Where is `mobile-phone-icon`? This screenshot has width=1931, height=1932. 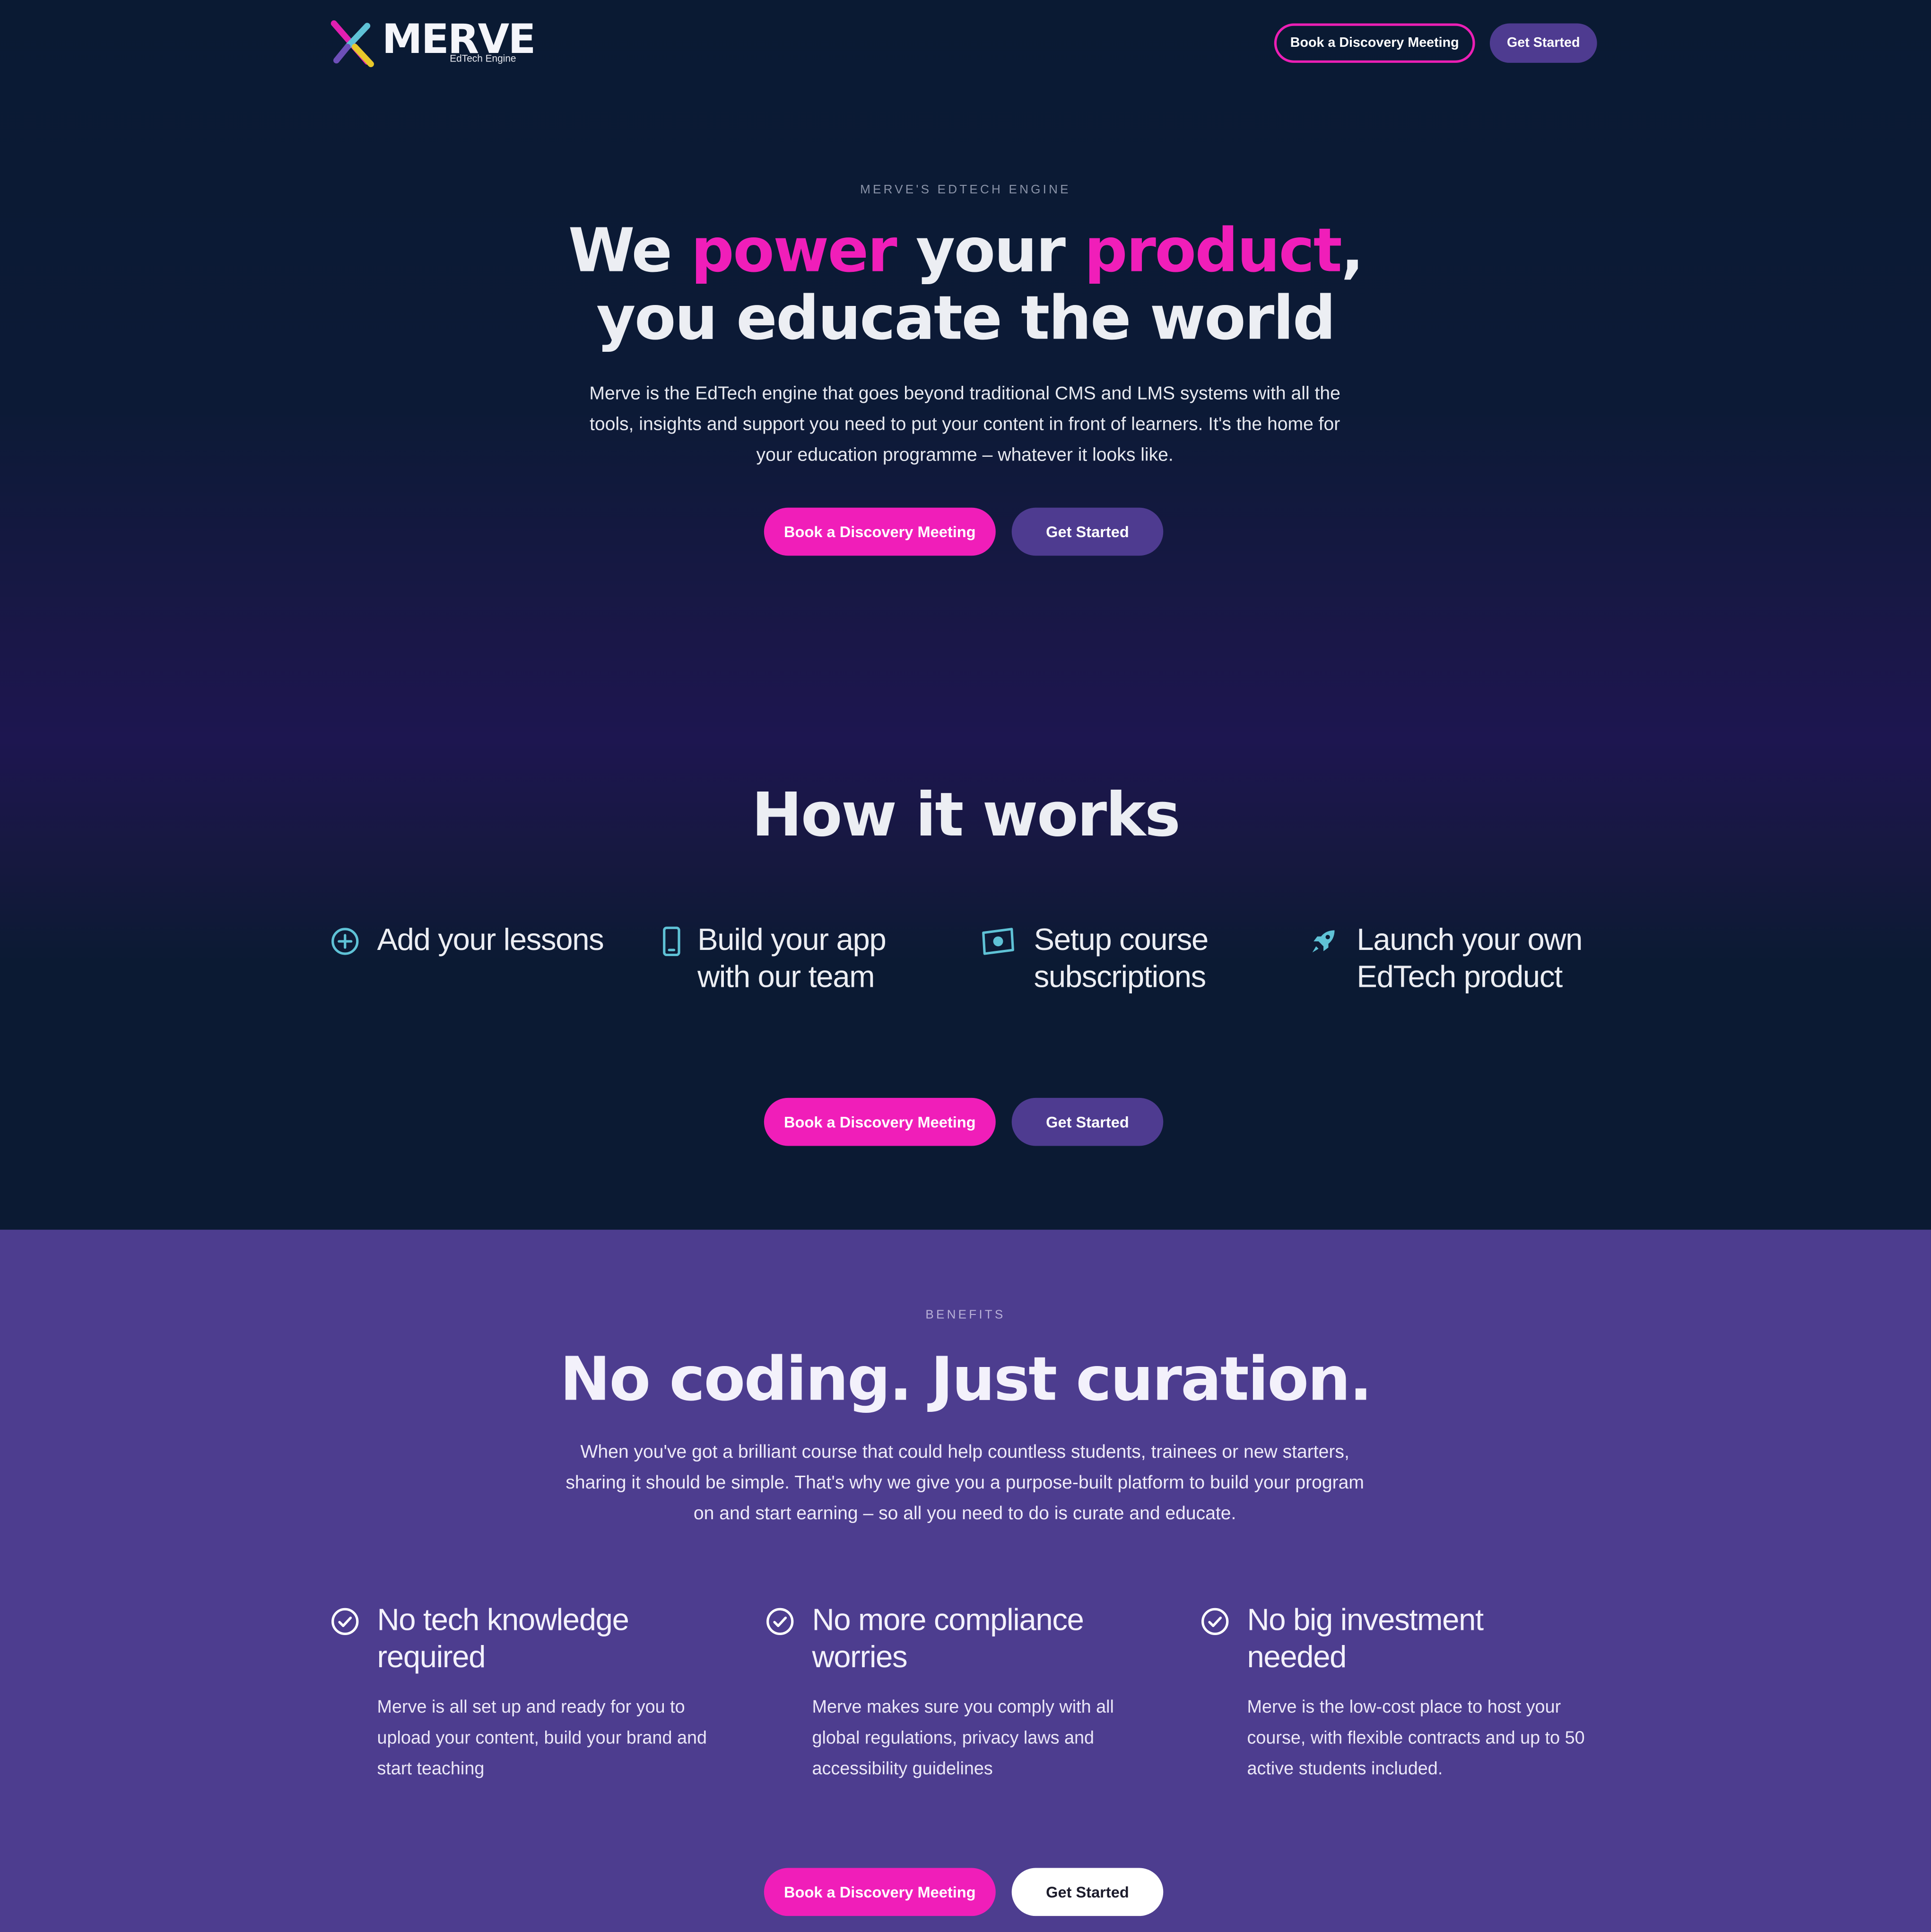 mobile-phone-icon is located at coordinates (671, 941).